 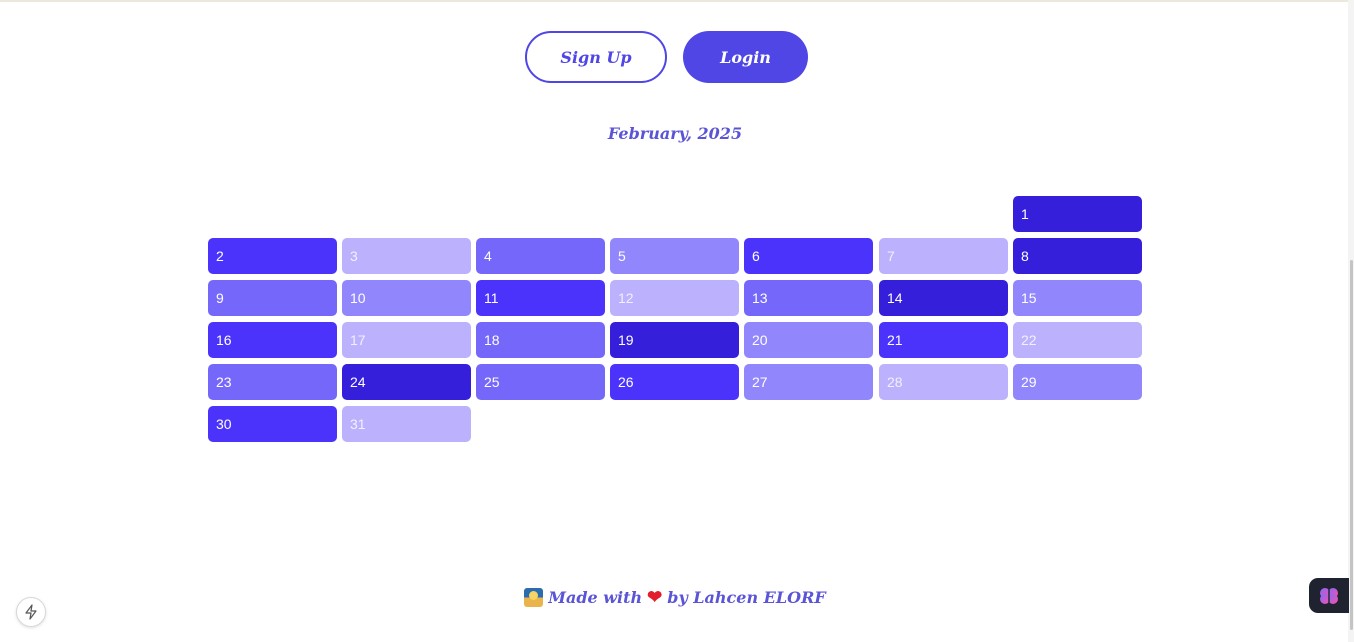 What do you see at coordinates (31, 612) in the screenshot?
I see `lightning-bolt-icon` at bounding box center [31, 612].